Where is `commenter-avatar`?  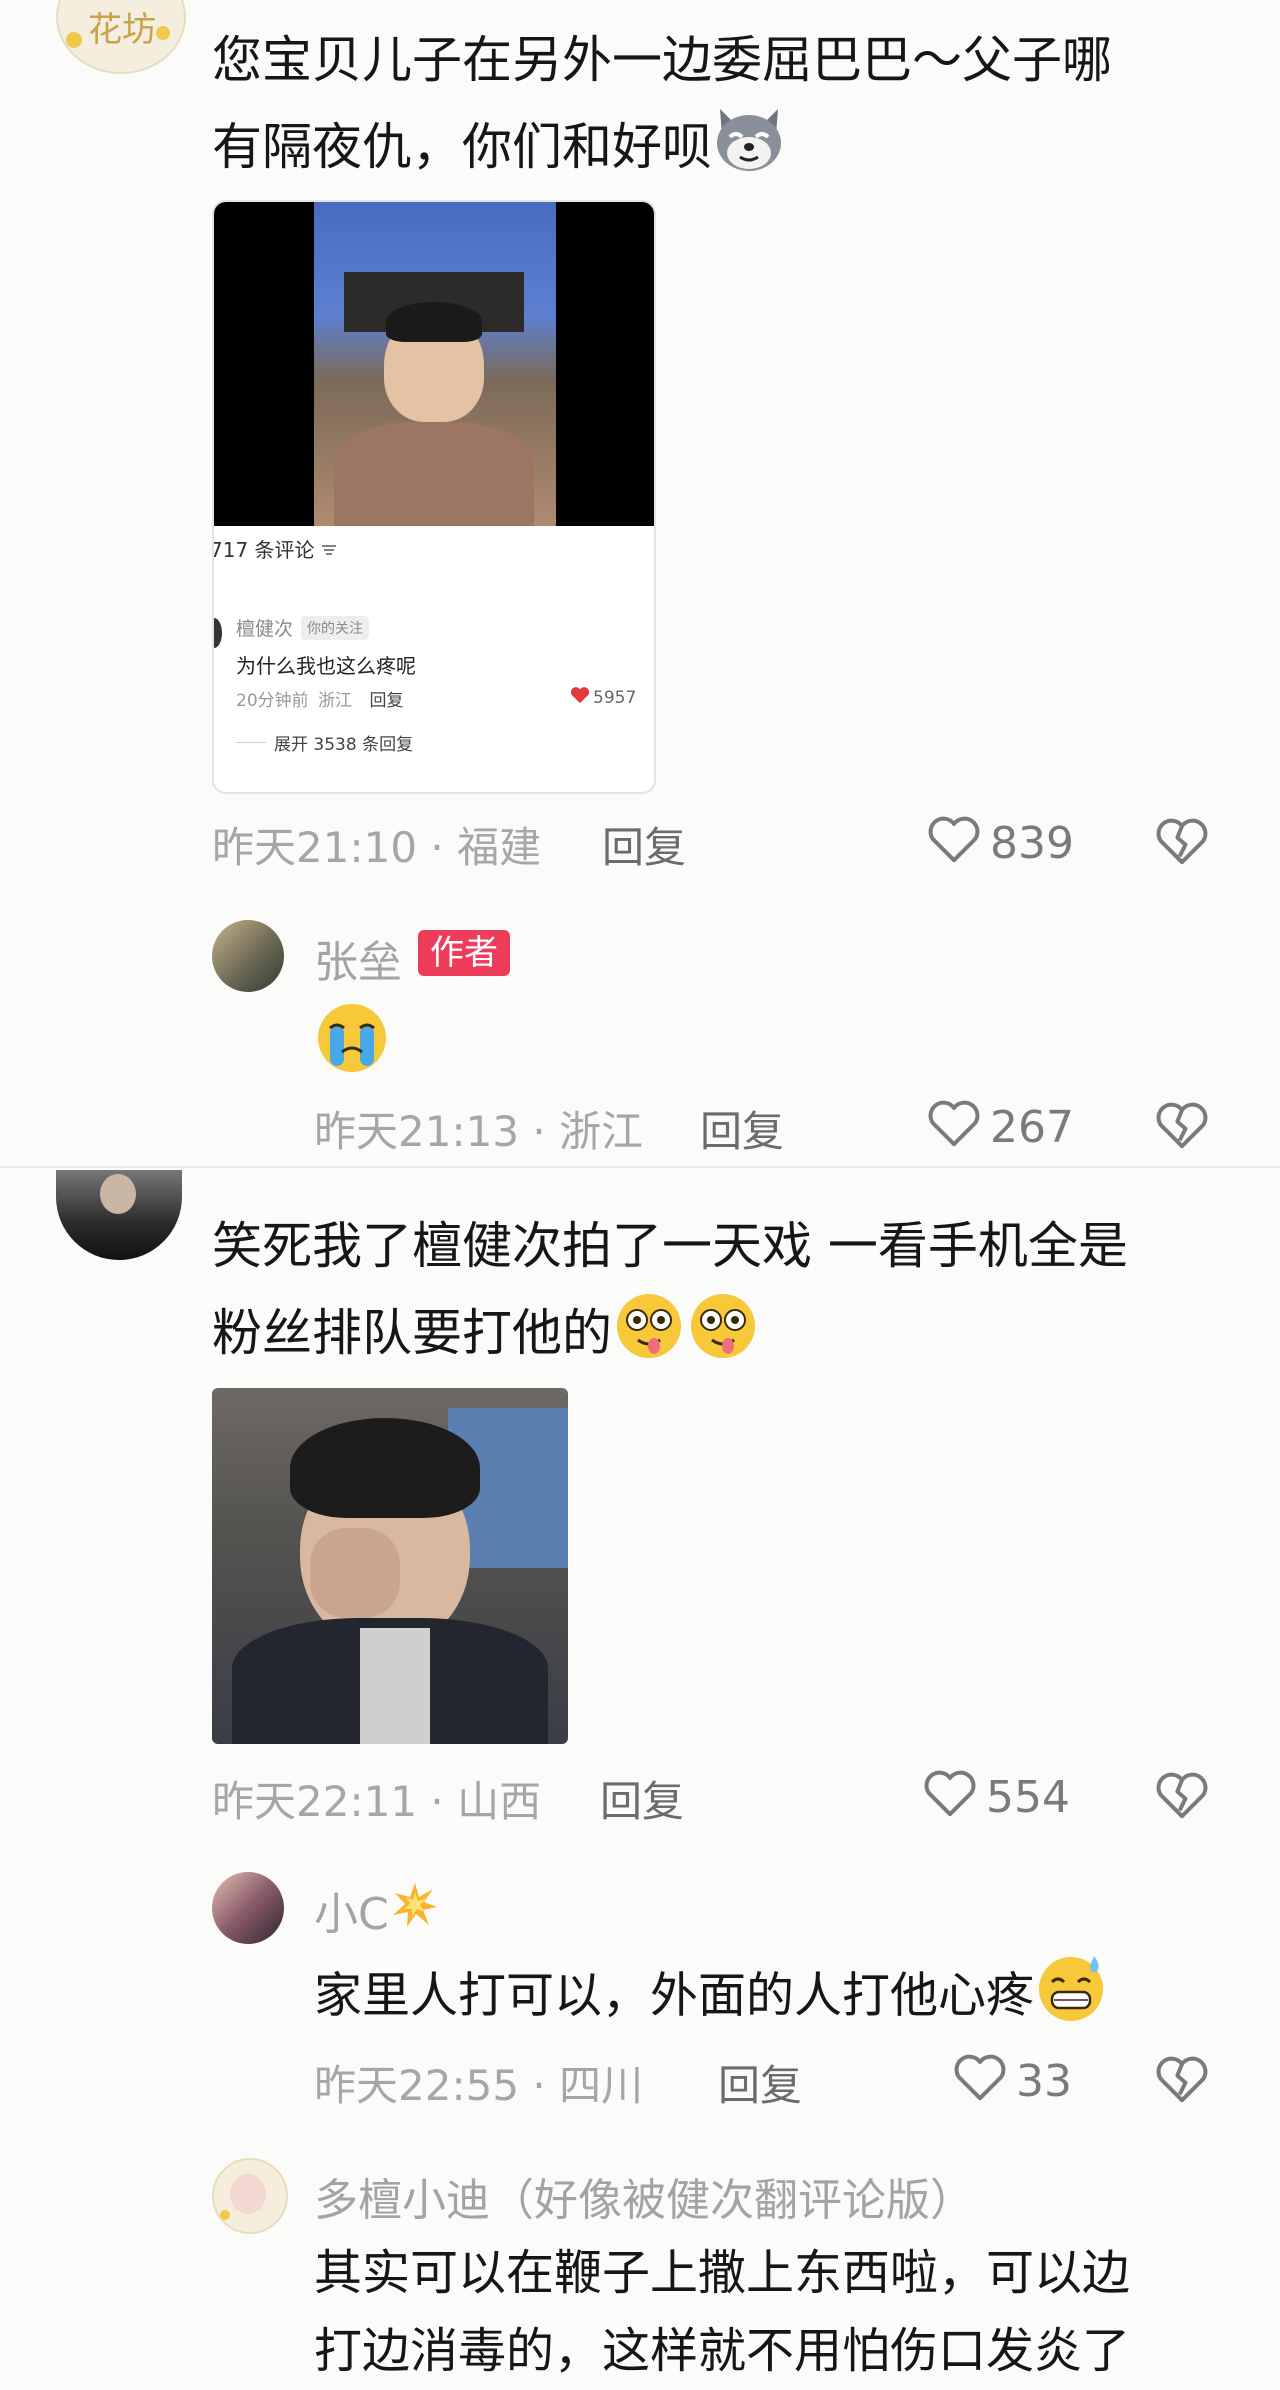 commenter-avatar is located at coordinates (119, 1215).